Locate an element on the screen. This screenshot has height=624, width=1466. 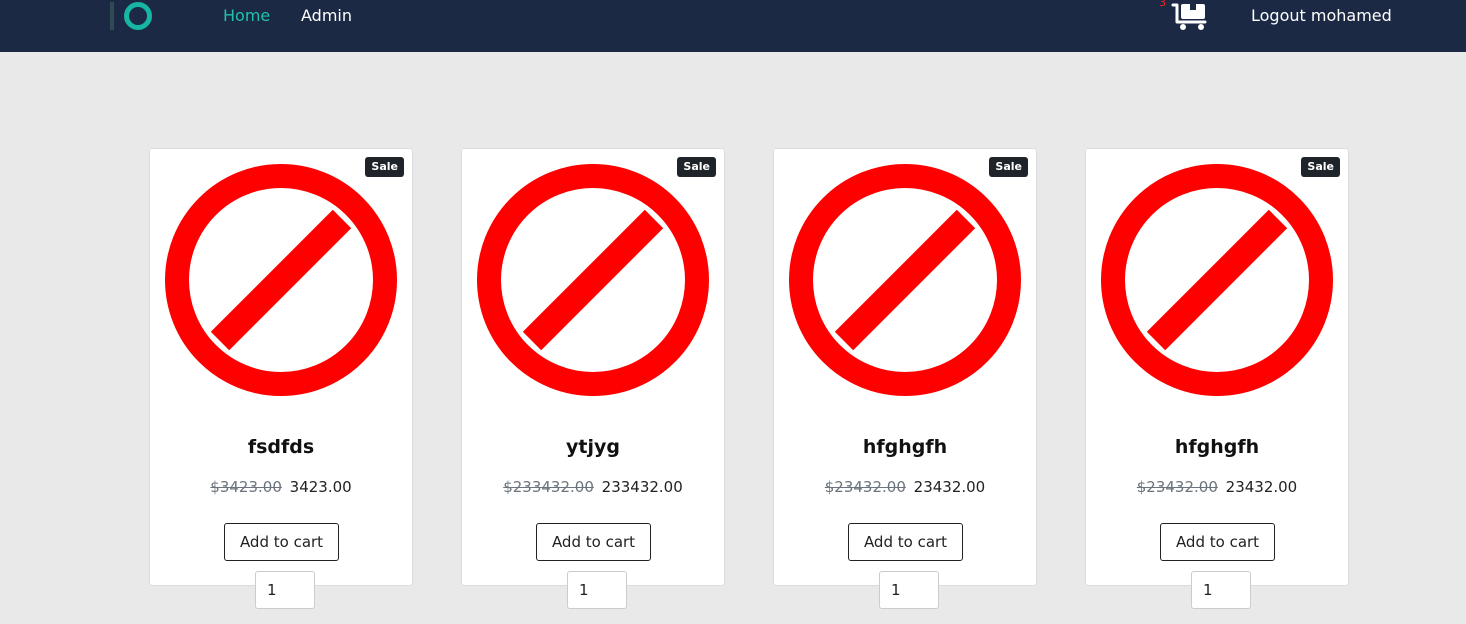
logo-bar is located at coordinates (112, 16).